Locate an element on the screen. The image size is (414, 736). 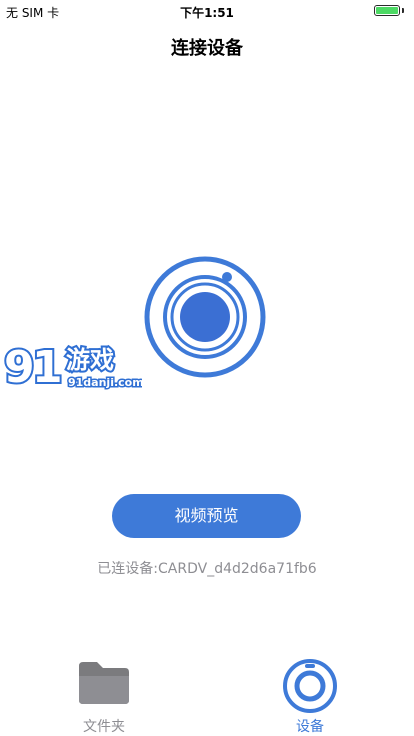
tab-bar: 文件夹 设备 is located at coordinates (207, 693).